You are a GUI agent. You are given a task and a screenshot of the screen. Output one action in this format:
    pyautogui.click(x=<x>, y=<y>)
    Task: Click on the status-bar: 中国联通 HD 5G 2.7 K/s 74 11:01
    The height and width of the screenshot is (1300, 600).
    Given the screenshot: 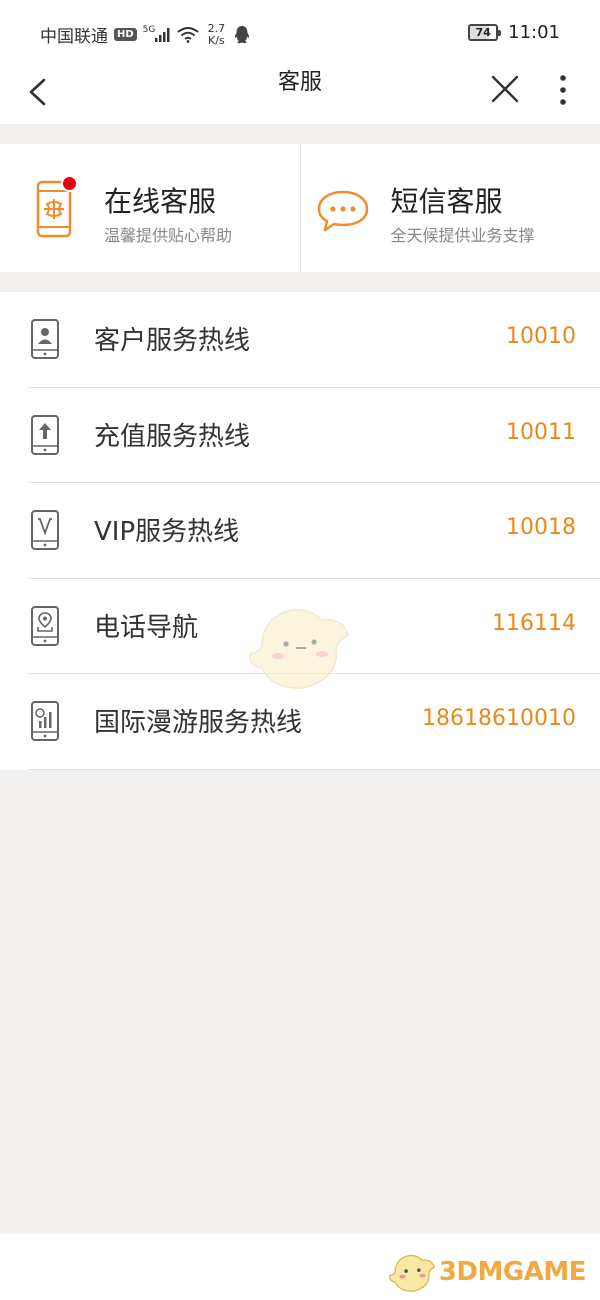 What is the action you would take?
    pyautogui.click(x=300, y=31)
    